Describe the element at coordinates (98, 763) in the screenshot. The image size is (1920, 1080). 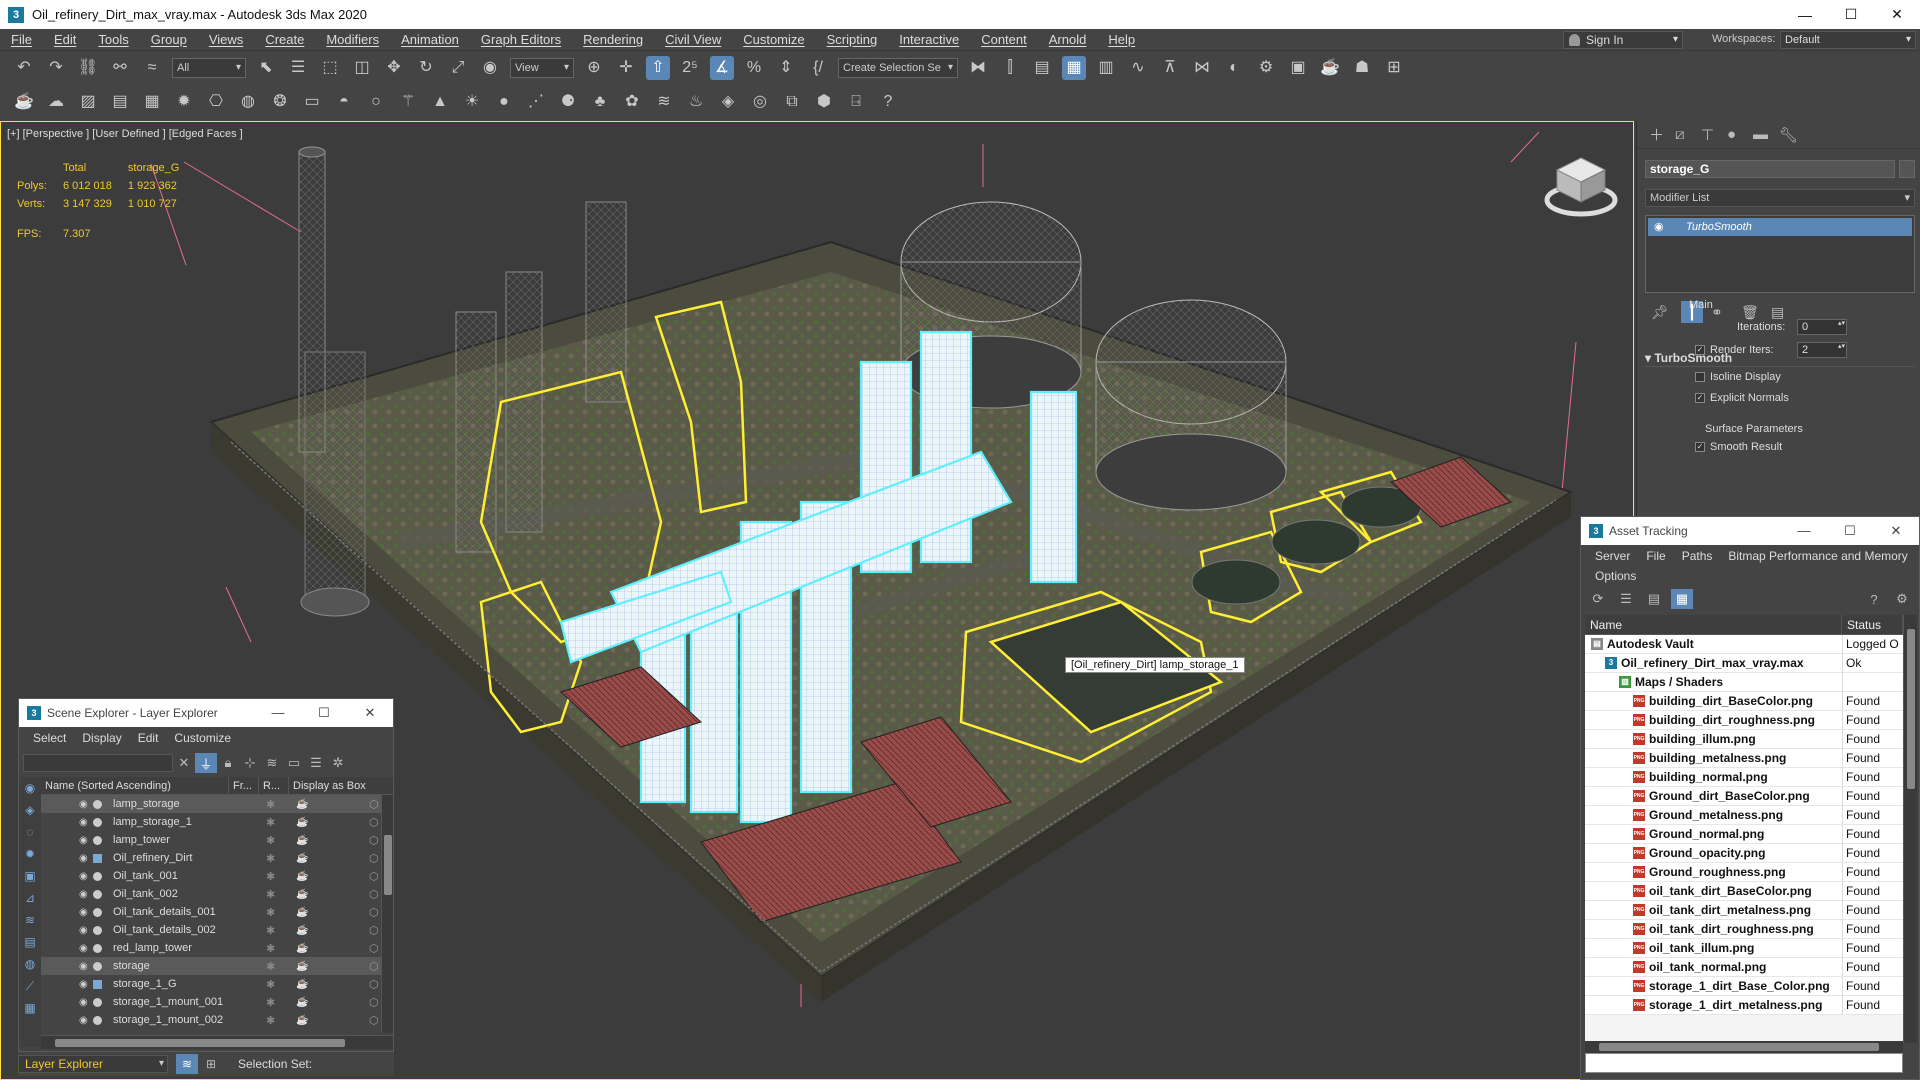
I see `find-input` at that location.